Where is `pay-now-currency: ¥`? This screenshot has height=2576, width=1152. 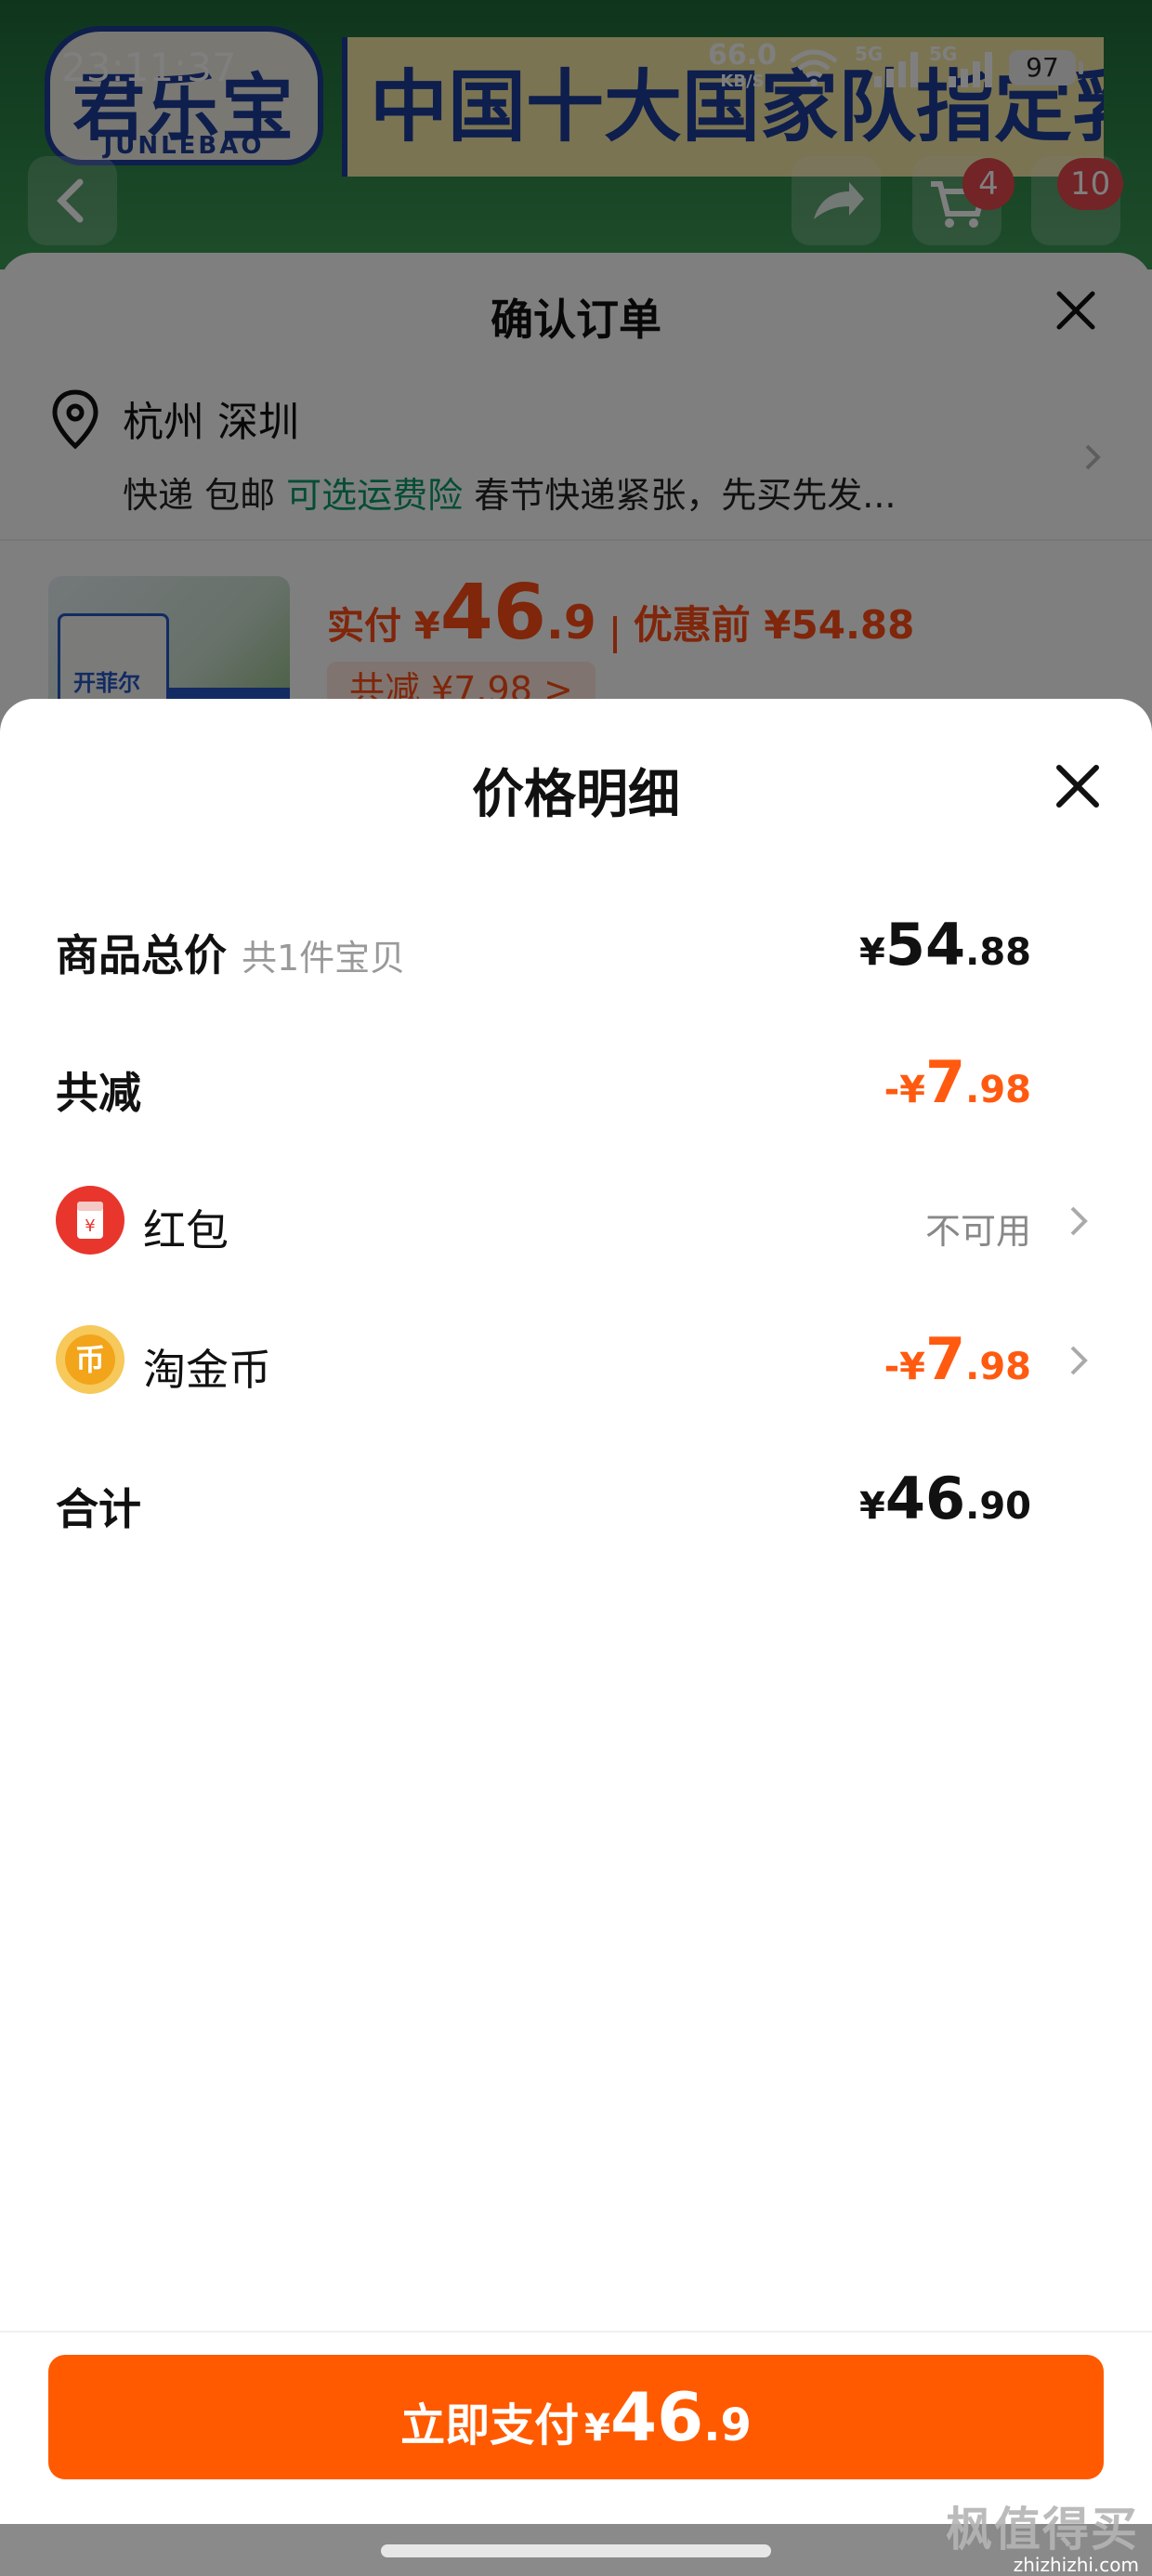
pay-now-currency: ¥ is located at coordinates (597, 2428).